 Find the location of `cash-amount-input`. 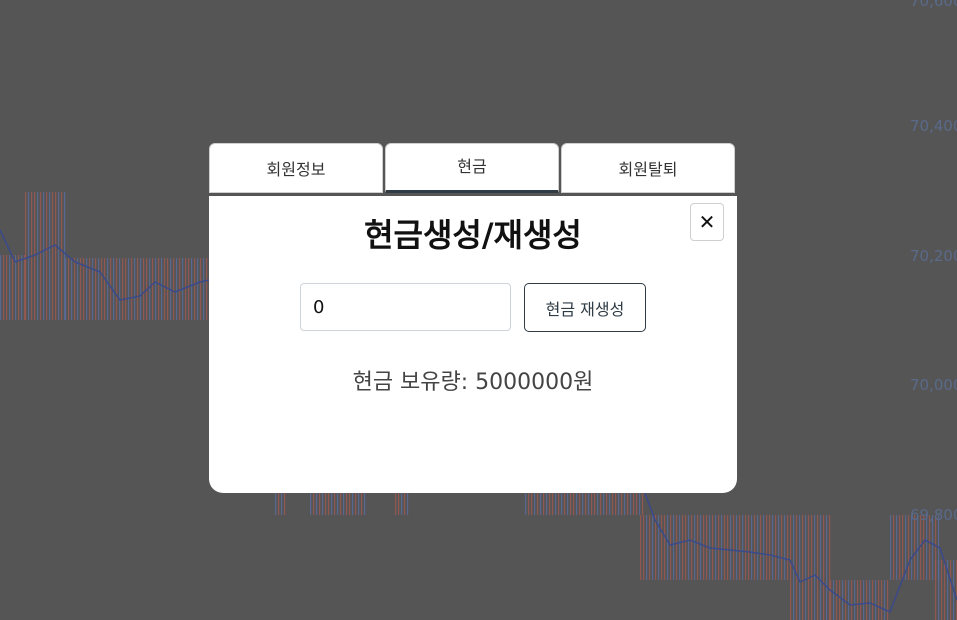

cash-amount-input is located at coordinates (405, 307).